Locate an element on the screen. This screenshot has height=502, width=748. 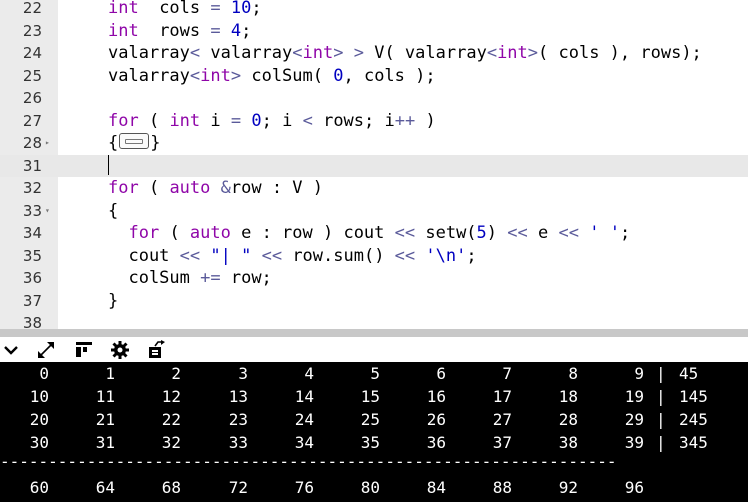
code-line: 36 colSum += row; is located at coordinates (374, 278).